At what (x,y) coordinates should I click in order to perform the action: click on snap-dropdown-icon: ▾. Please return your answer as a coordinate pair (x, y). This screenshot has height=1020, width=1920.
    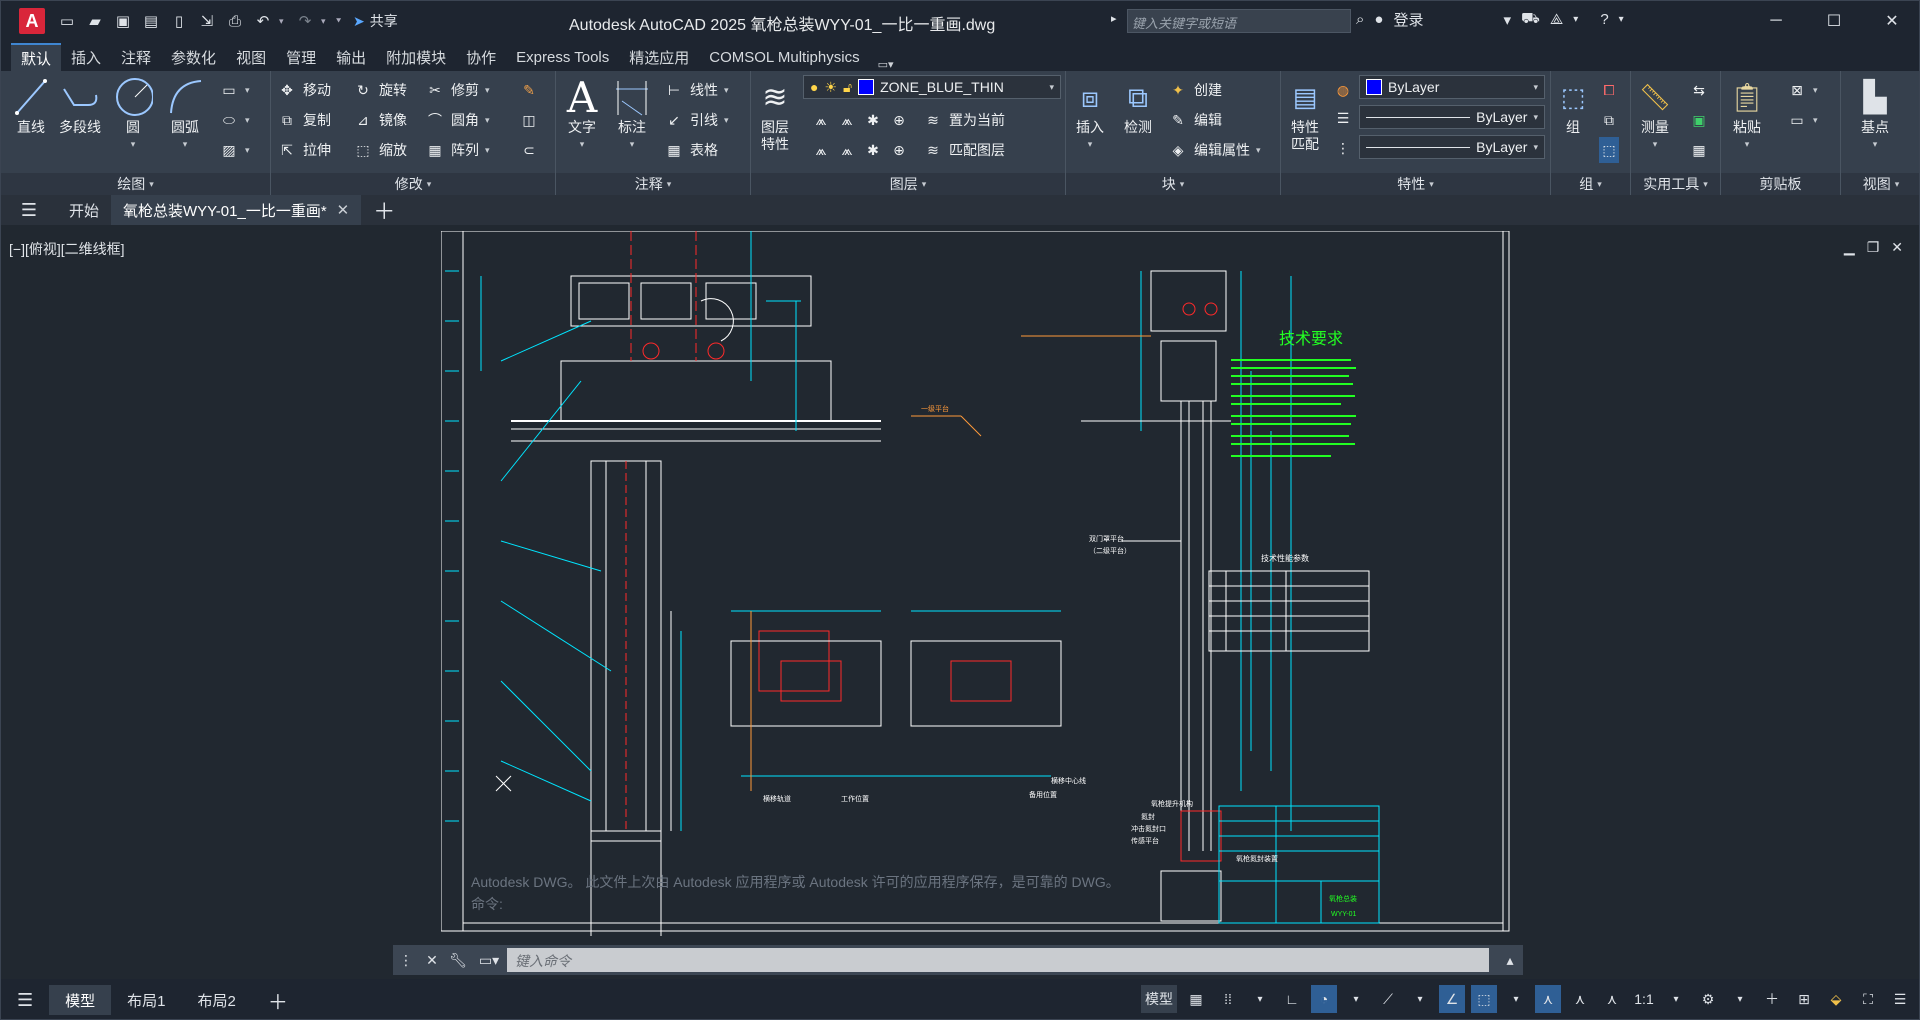
    Looking at the image, I should click on (1260, 999).